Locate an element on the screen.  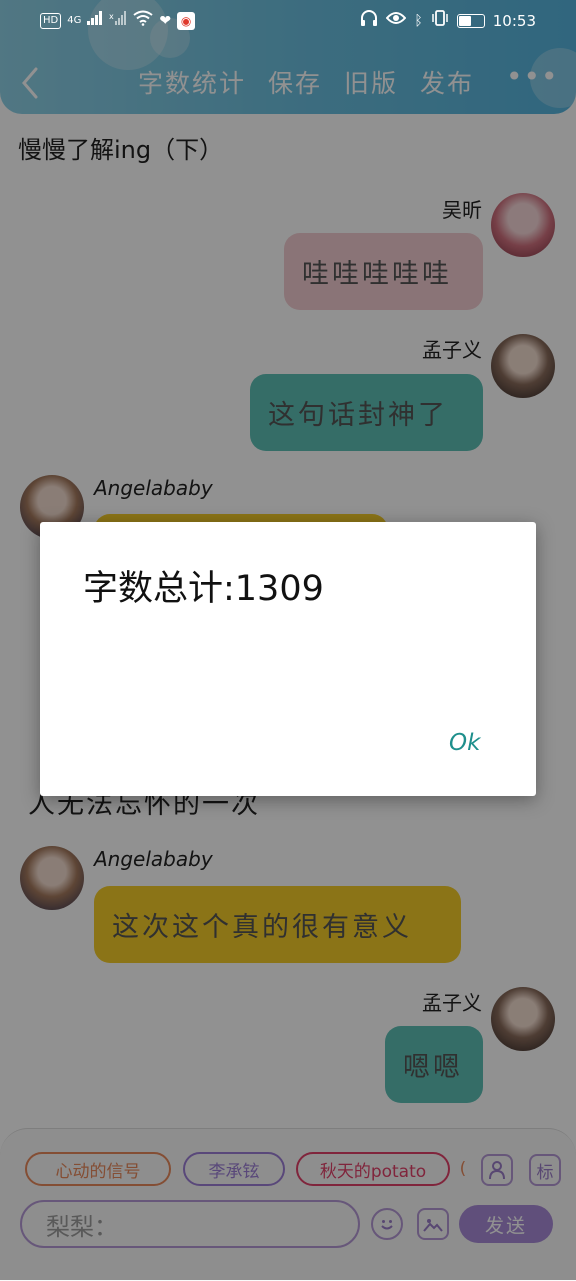
heart-icon: ❤ is located at coordinates (165, 20).